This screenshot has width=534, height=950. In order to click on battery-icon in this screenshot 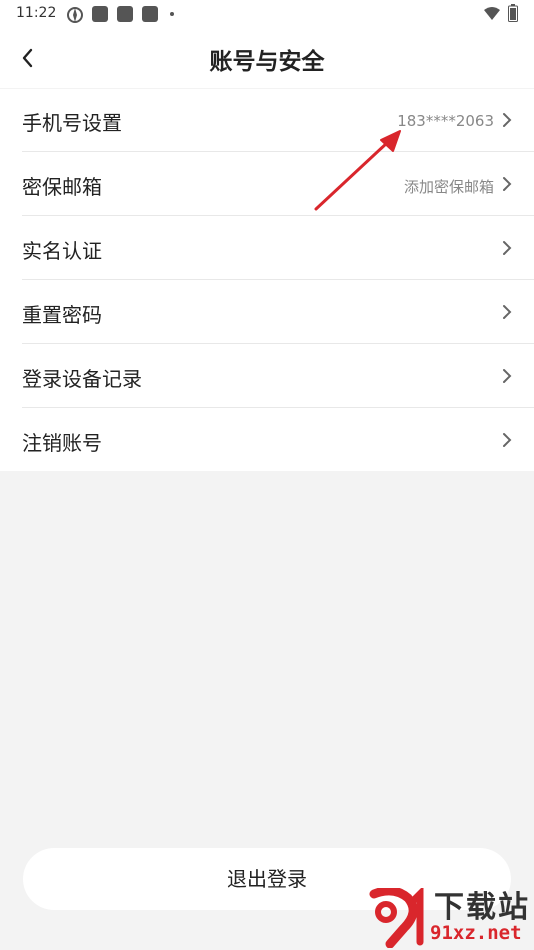, I will do `click(513, 15)`.